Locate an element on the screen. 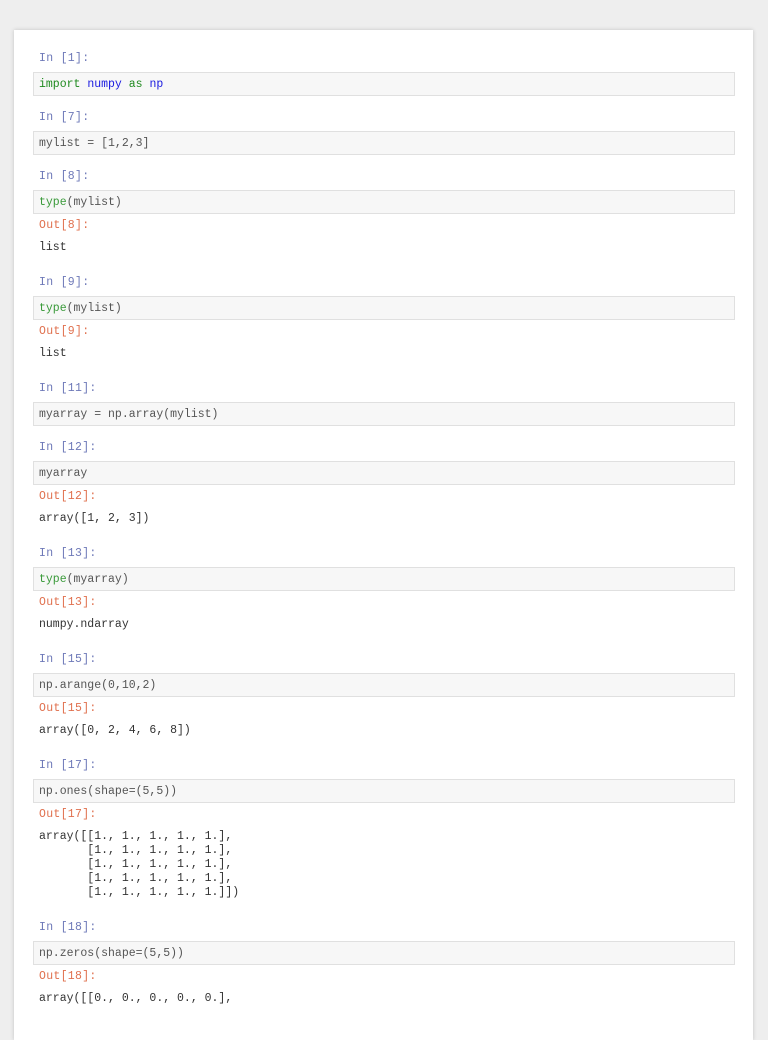  notebook-cell: In [7]: mylist = [1,2,3] is located at coordinates (384, 132).